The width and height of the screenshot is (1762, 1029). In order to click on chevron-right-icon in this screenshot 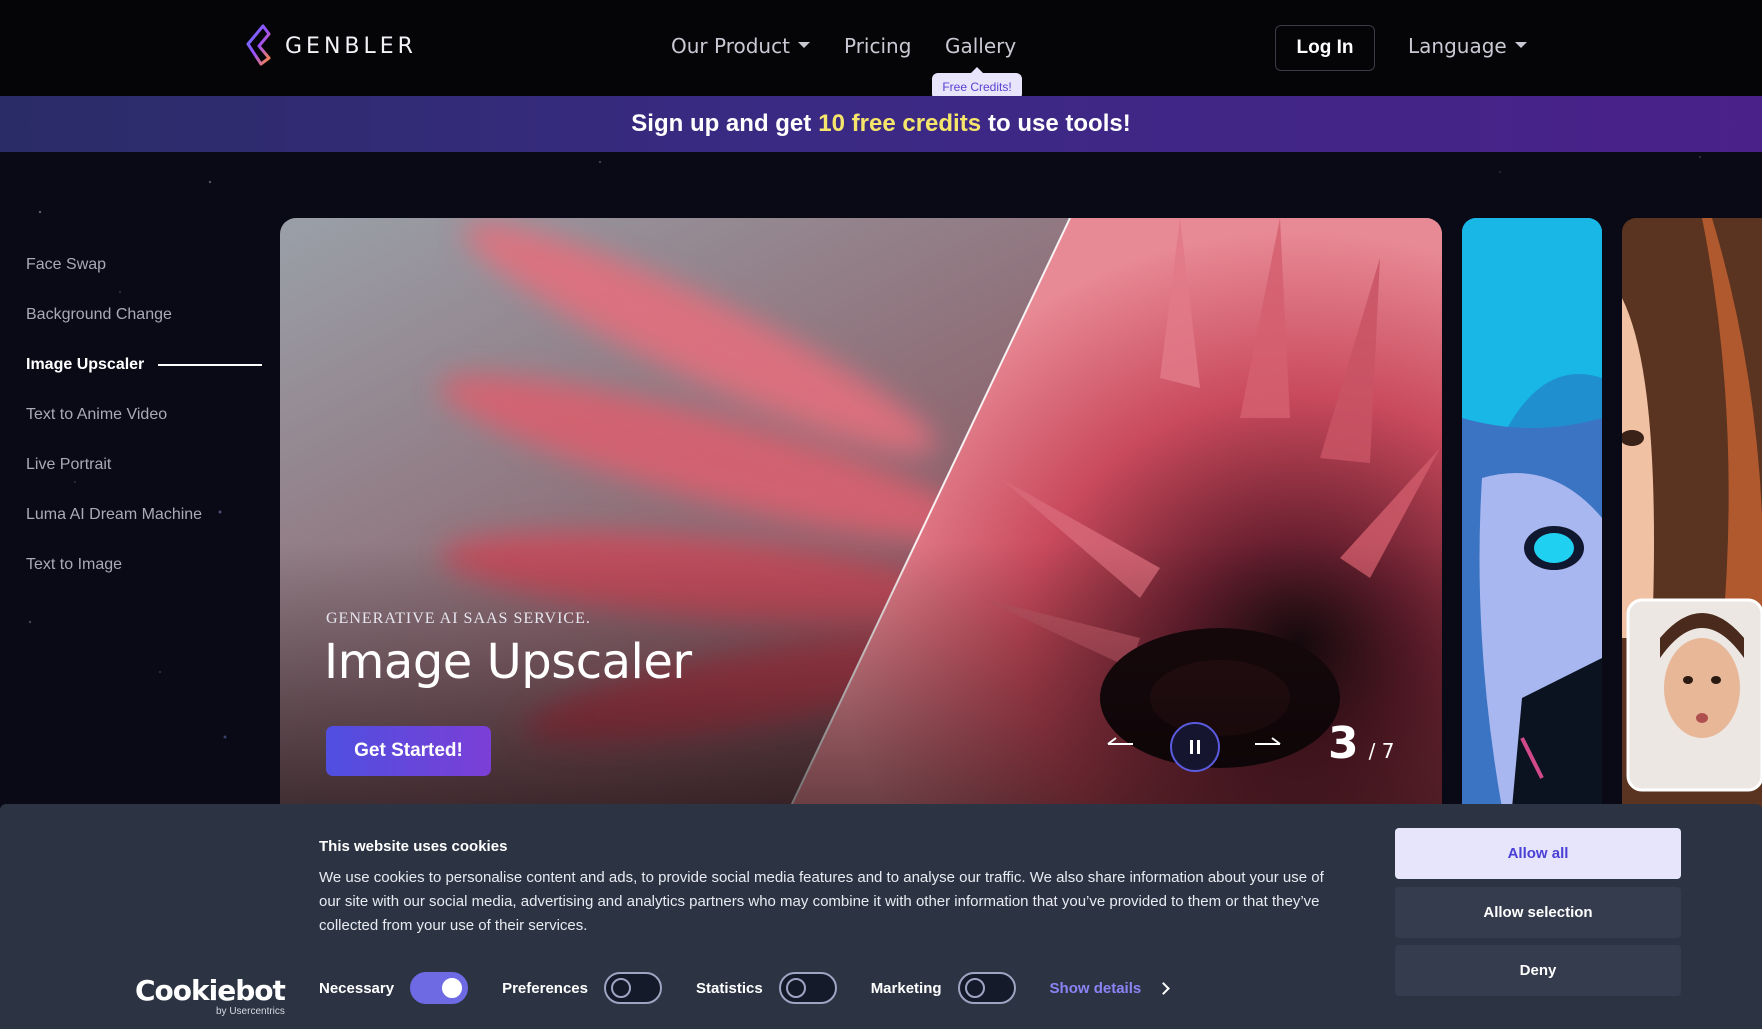, I will do `click(1164, 988)`.